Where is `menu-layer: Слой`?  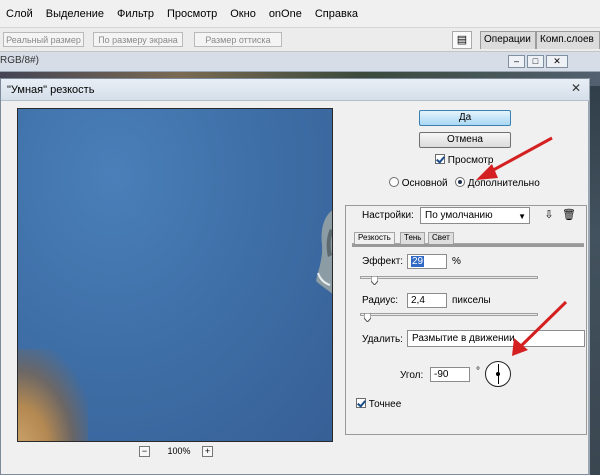
menu-layer: Слой is located at coordinates (19, 14).